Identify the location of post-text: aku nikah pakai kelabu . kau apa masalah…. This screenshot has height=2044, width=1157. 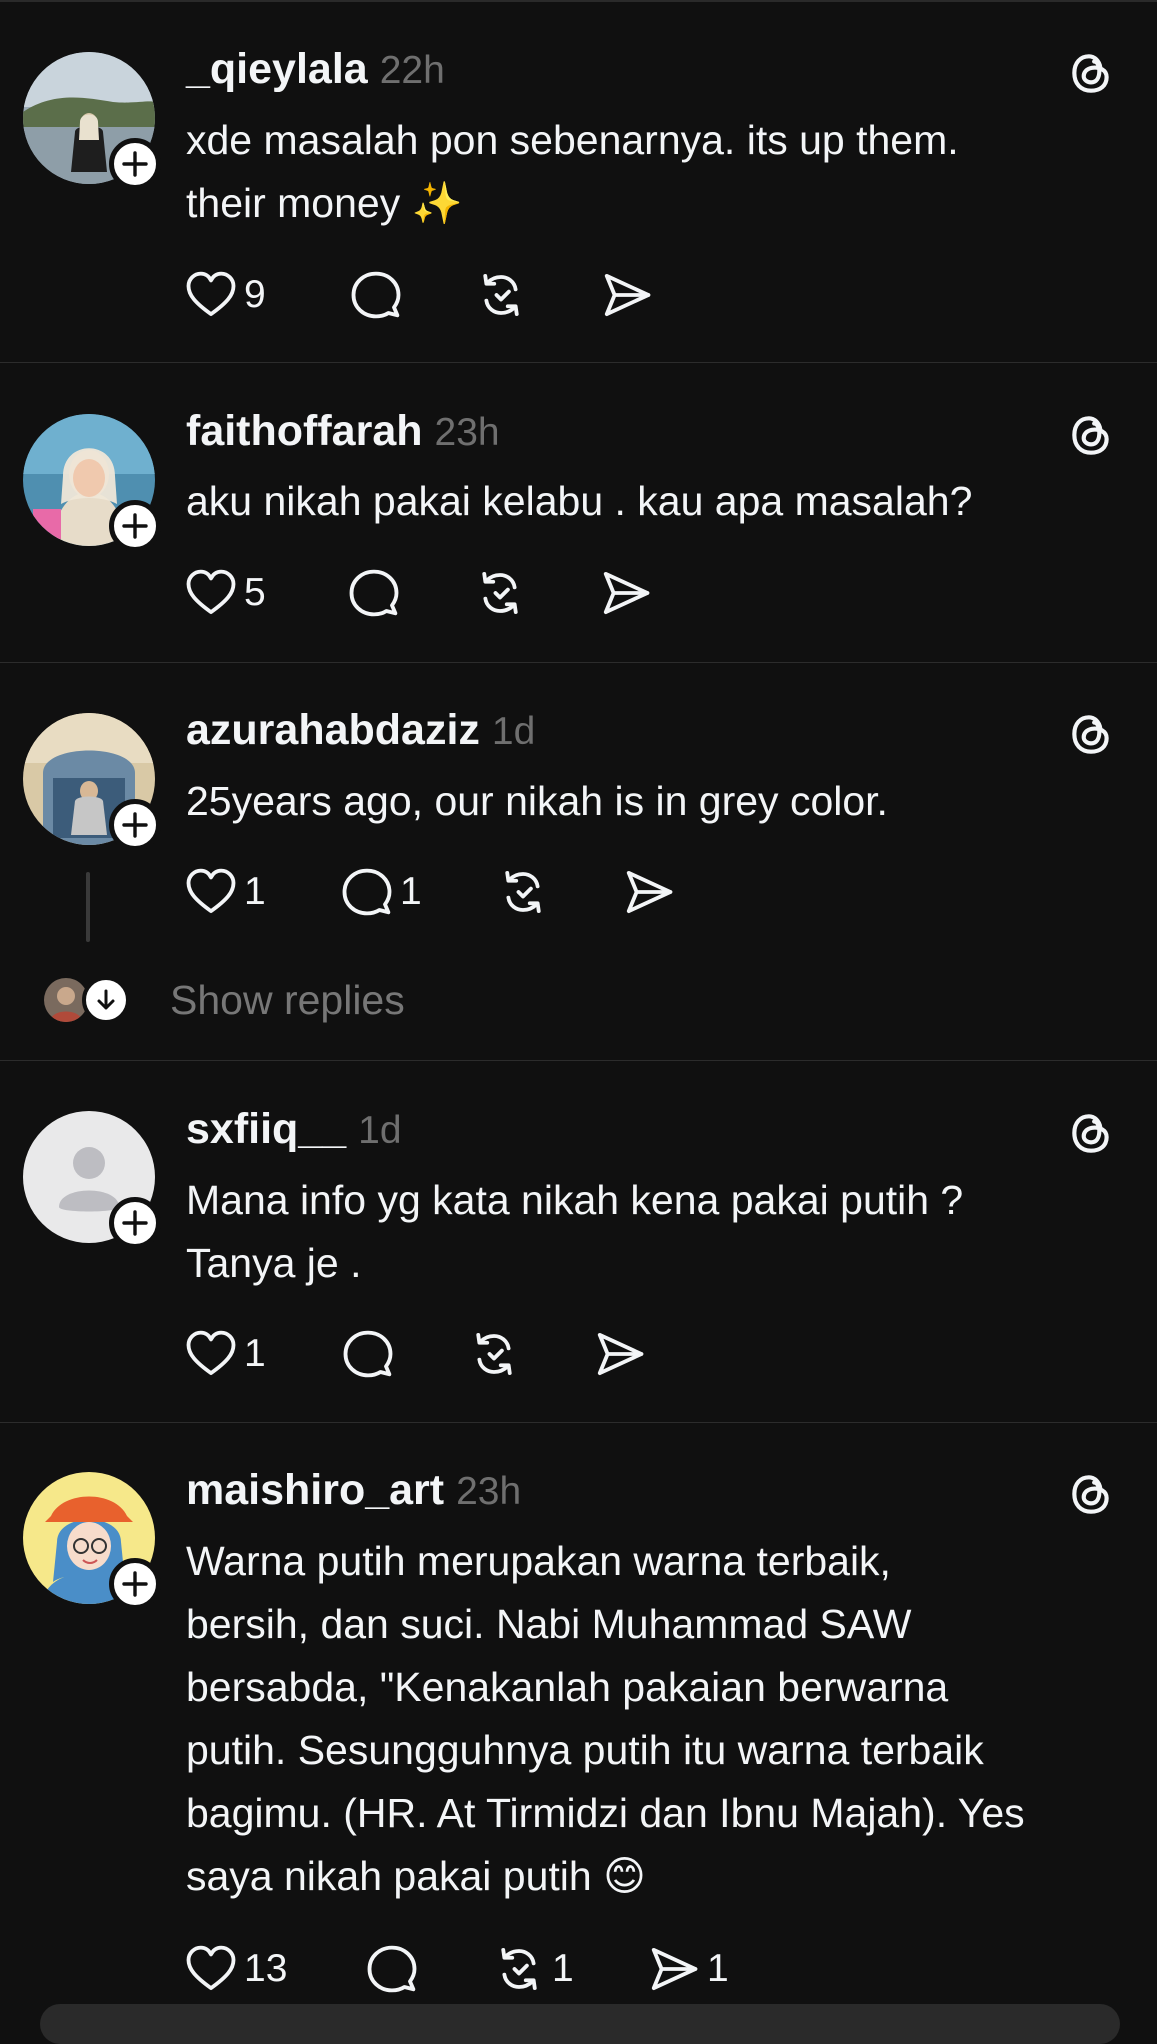
(579, 501).